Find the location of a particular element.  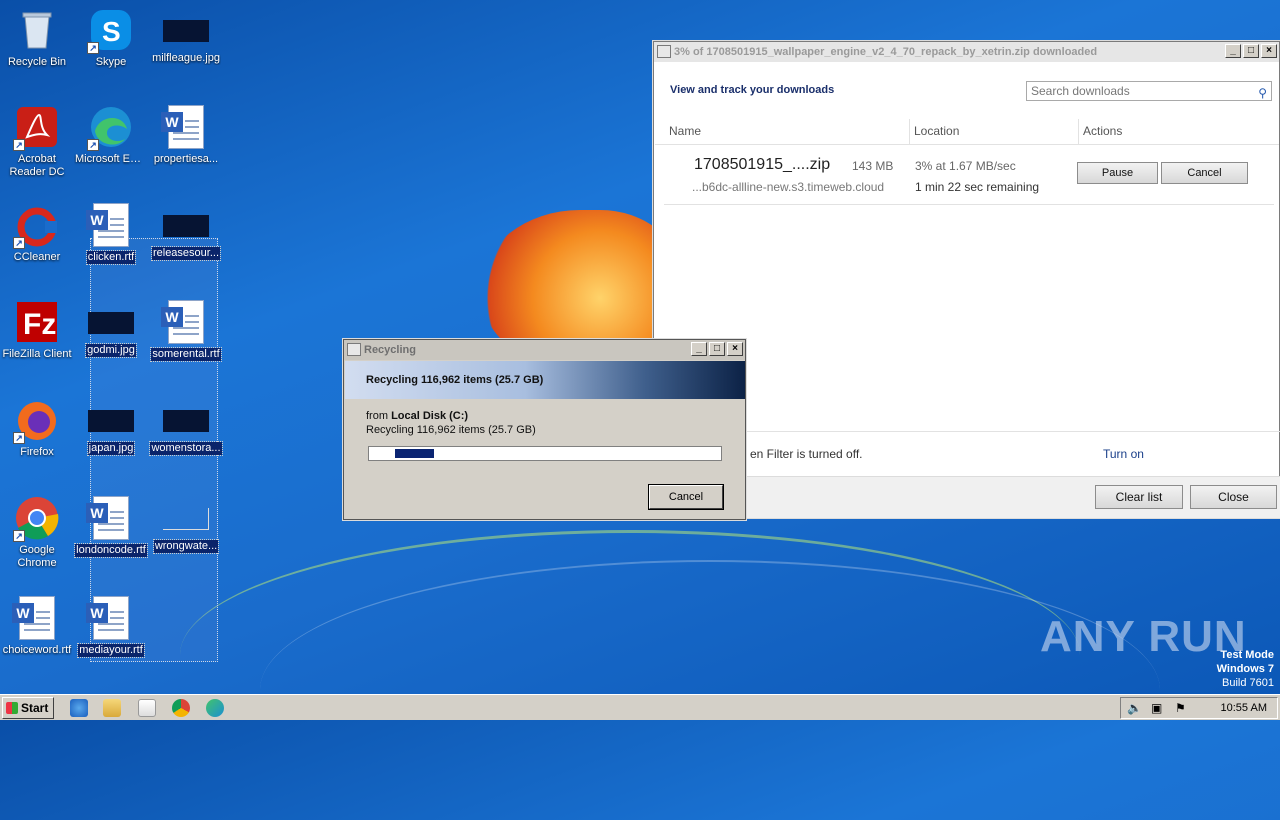

pause-button: Pause is located at coordinates (1117, 173).